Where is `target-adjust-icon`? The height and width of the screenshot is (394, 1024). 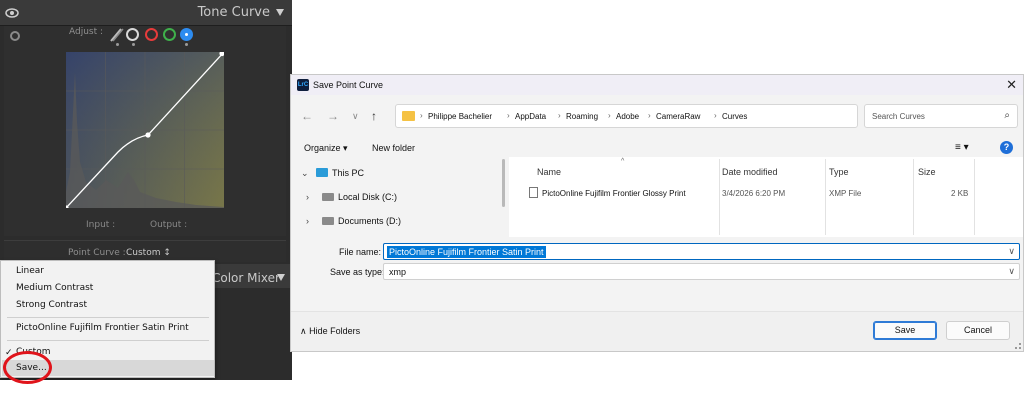 target-adjust-icon is located at coordinates (15, 36).